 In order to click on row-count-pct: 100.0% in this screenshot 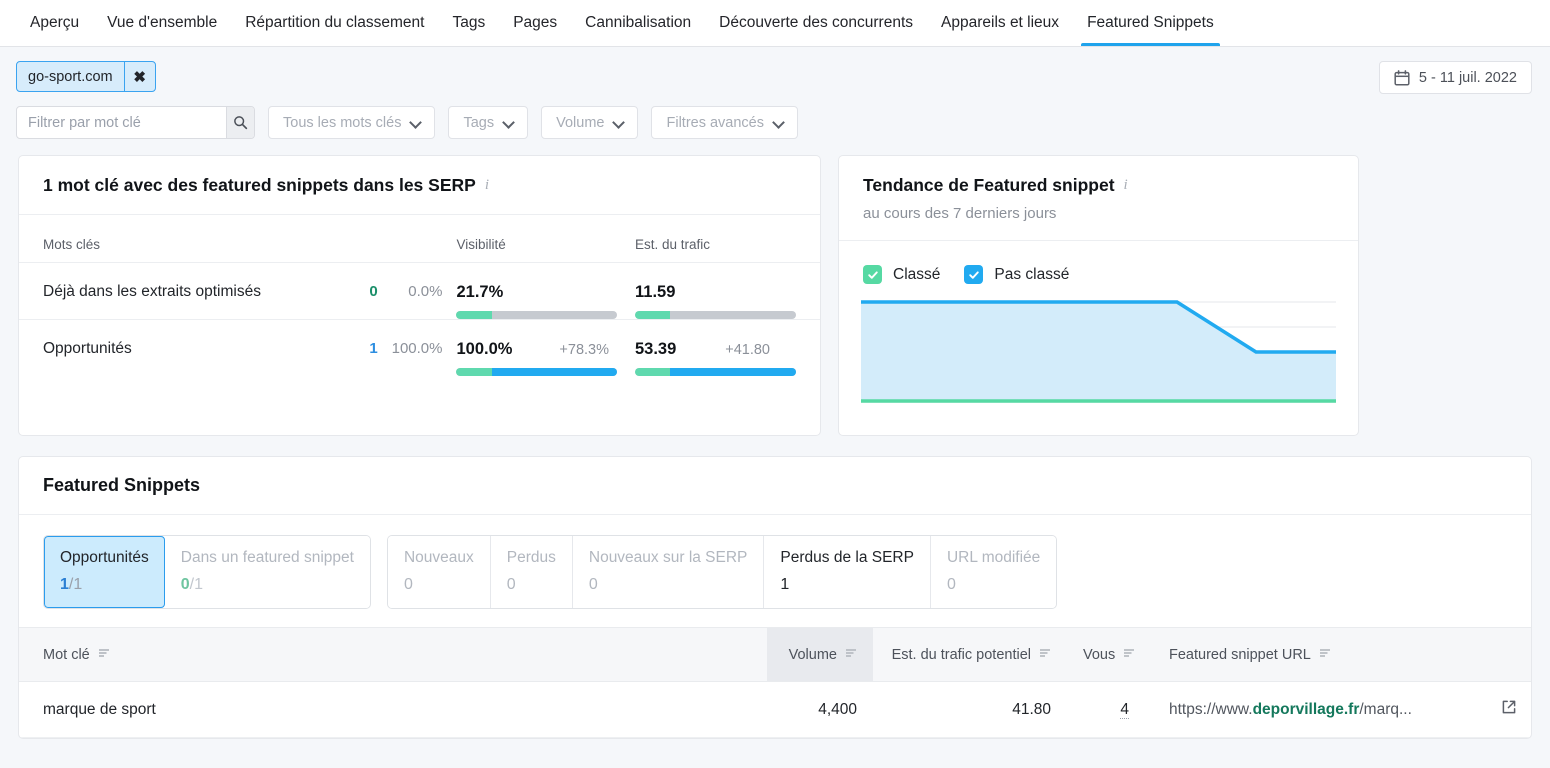, I will do `click(417, 348)`.